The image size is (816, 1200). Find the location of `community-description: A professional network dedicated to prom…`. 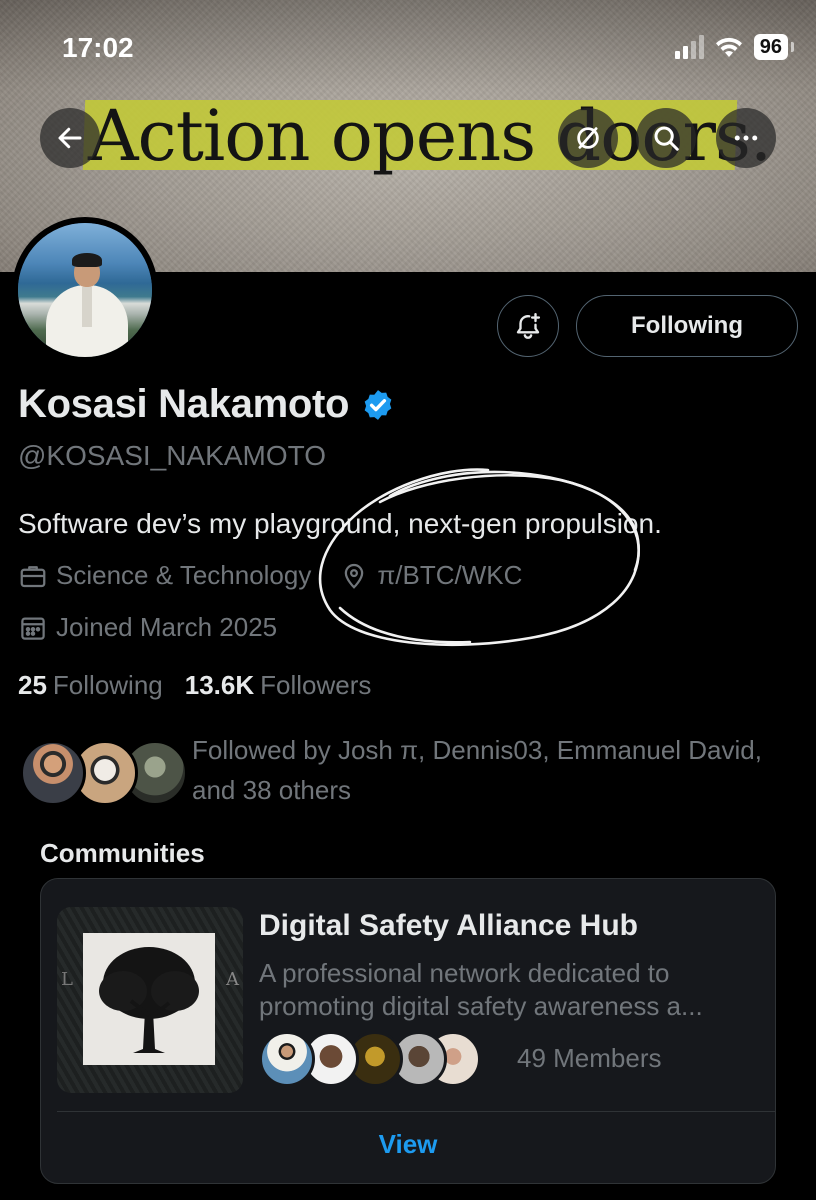

community-description: A professional network dedicated to prom… is located at coordinates (481, 989).